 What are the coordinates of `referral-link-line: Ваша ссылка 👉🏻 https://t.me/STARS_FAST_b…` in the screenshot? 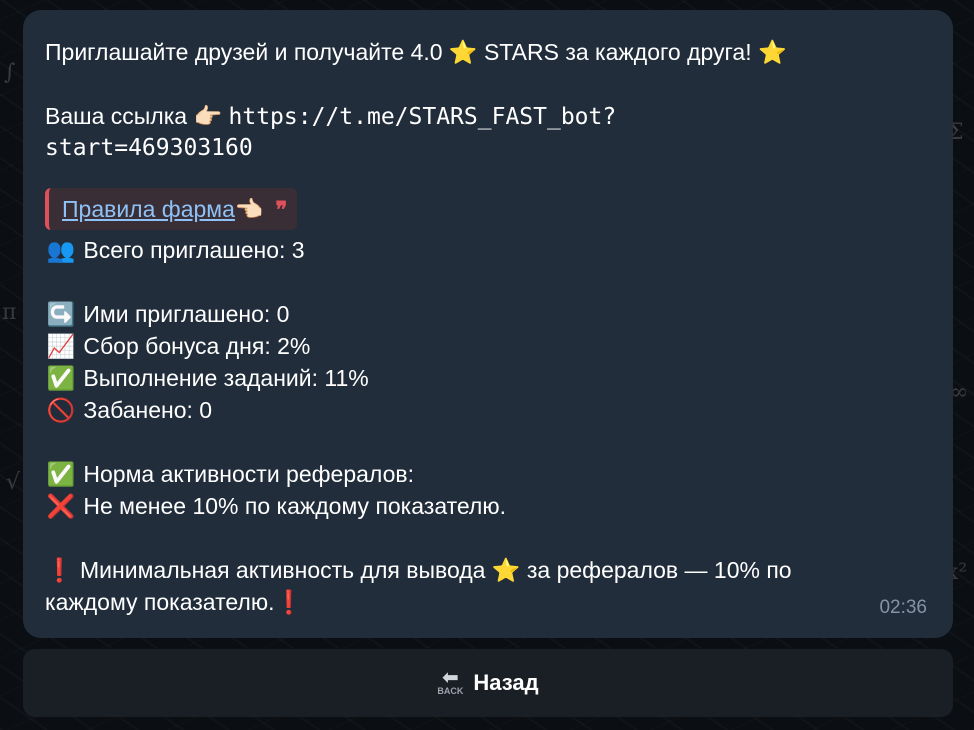 It's located at (499, 116).